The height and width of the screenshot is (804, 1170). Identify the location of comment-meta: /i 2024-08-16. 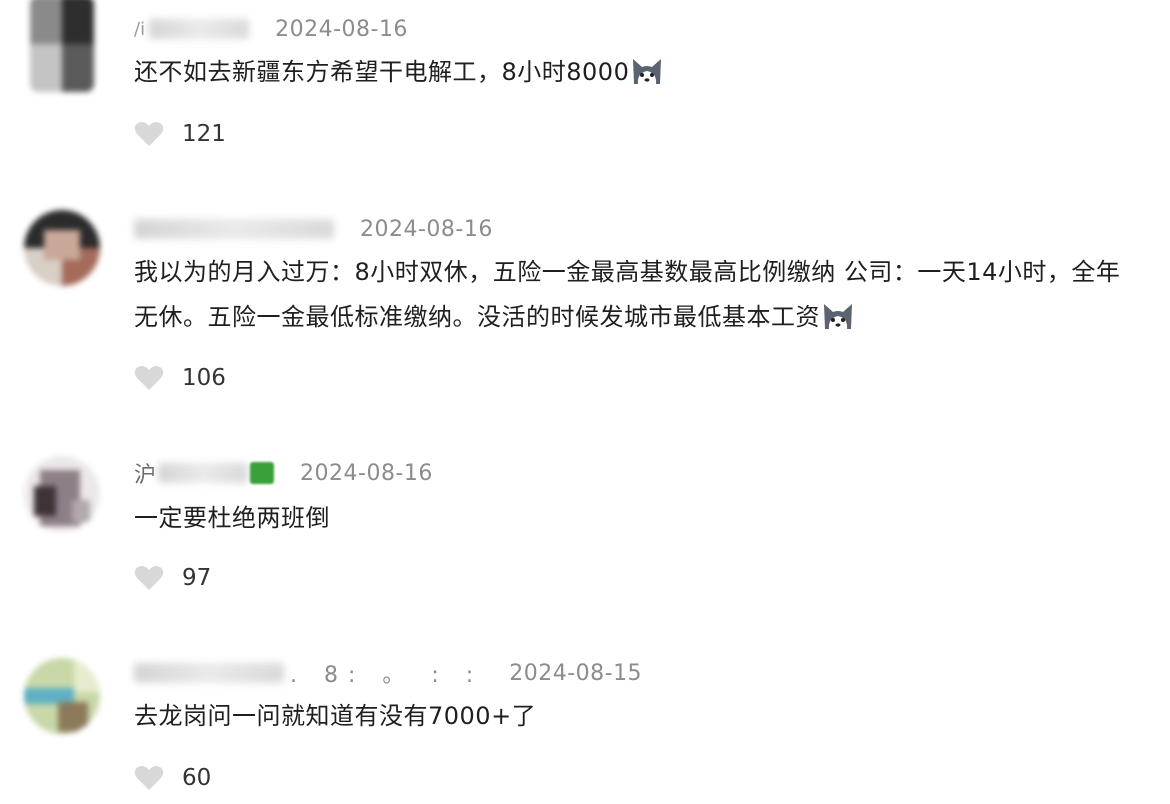
(271, 29).